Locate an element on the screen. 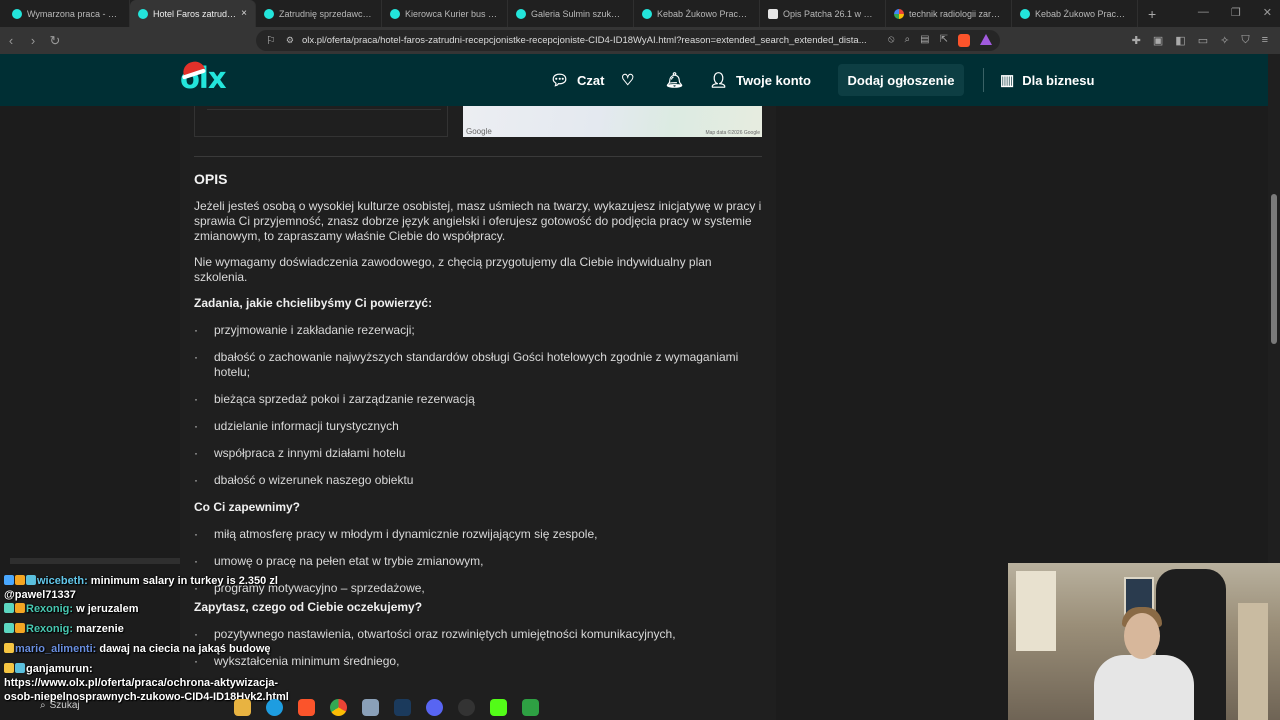 This screenshot has width=1280, height=720. list-item-text: przyjmowanie i zakładanie rezerwacji; is located at coordinates (314, 330).